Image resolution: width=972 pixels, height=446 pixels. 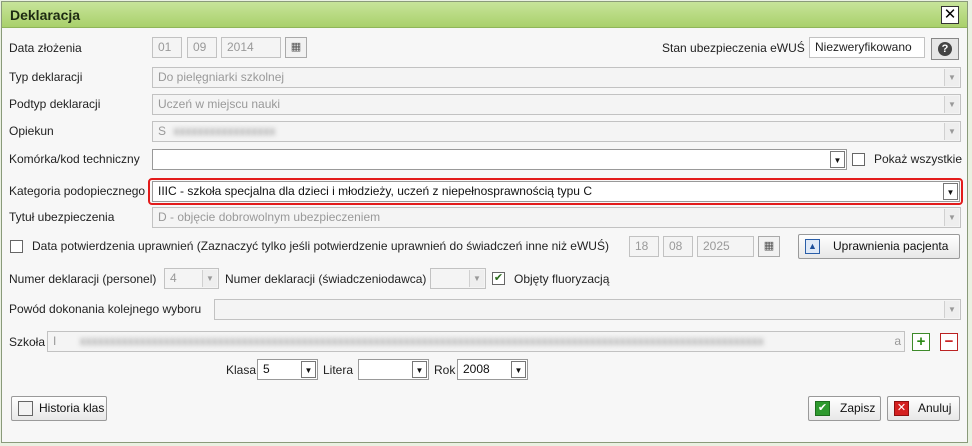 What do you see at coordinates (219, 104) in the screenshot?
I see `subtype-value: Uczeń w miejscu nauki` at bounding box center [219, 104].